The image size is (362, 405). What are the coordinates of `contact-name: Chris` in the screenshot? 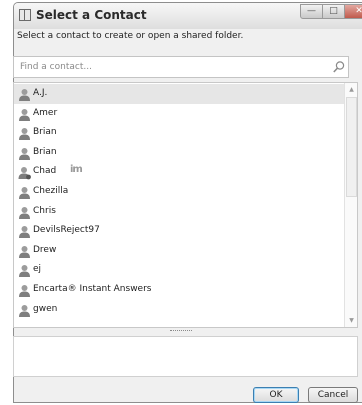 It's located at (44, 210).